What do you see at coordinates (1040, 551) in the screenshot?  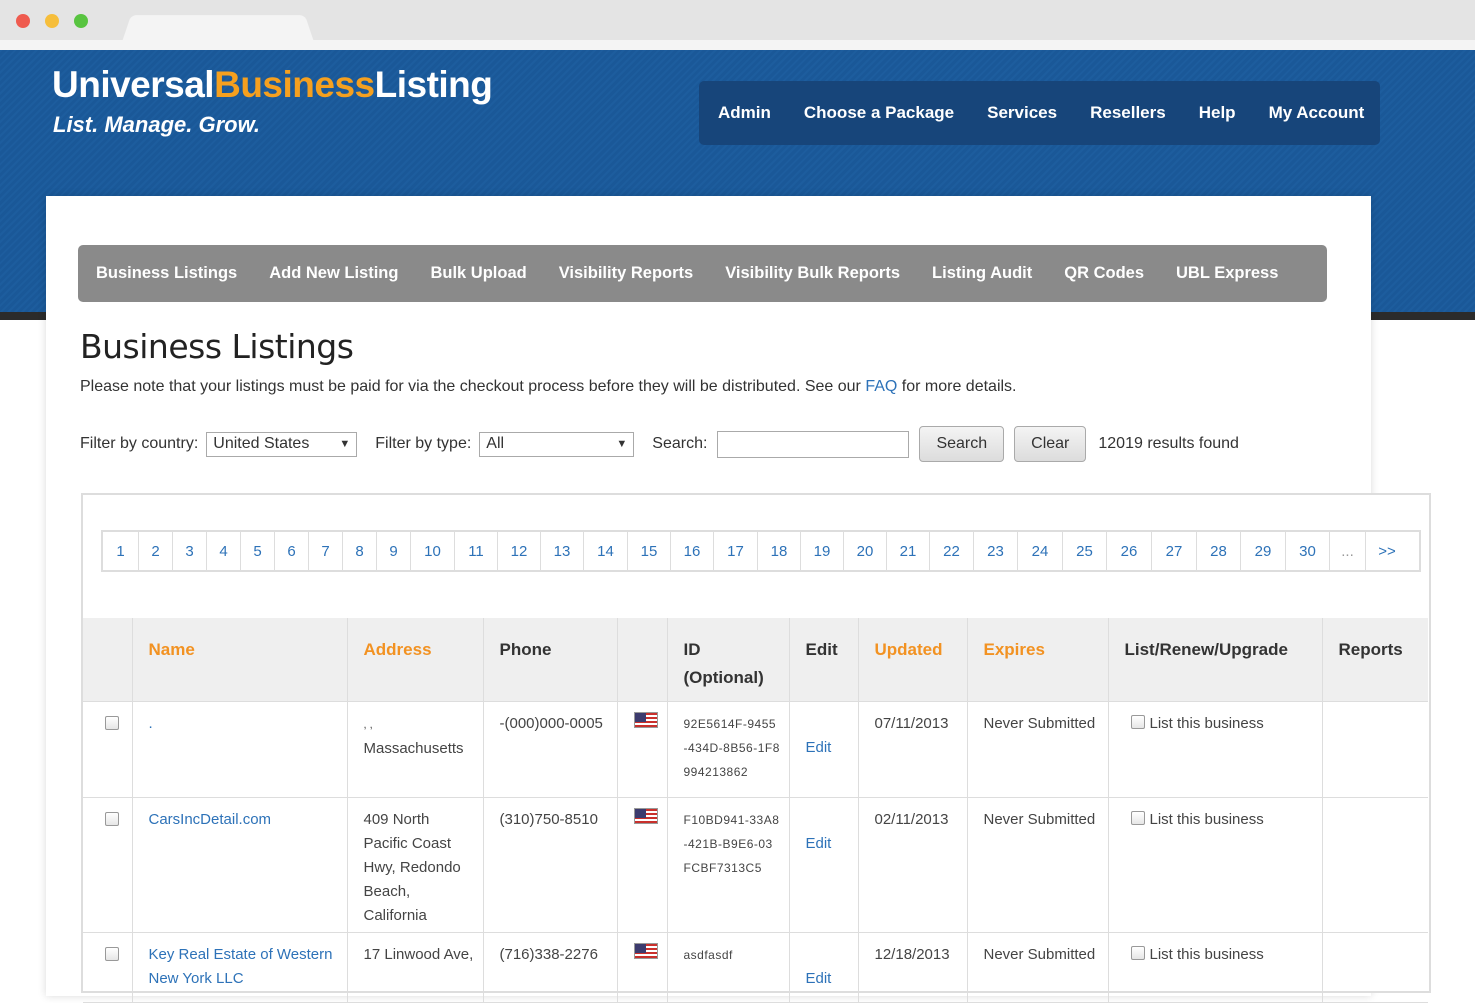 I see `page-link: 24` at bounding box center [1040, 551].